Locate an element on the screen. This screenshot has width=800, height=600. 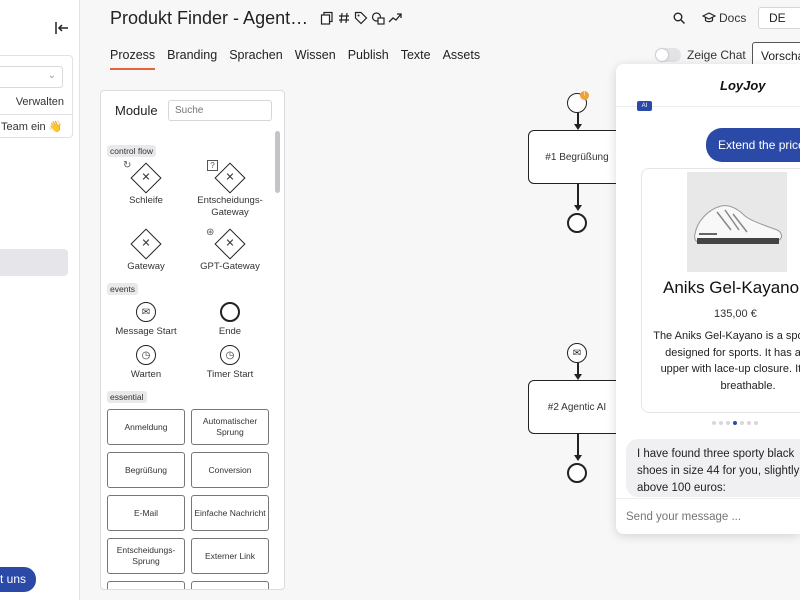
docs-link: Docs is located at coordinates (724, 18).